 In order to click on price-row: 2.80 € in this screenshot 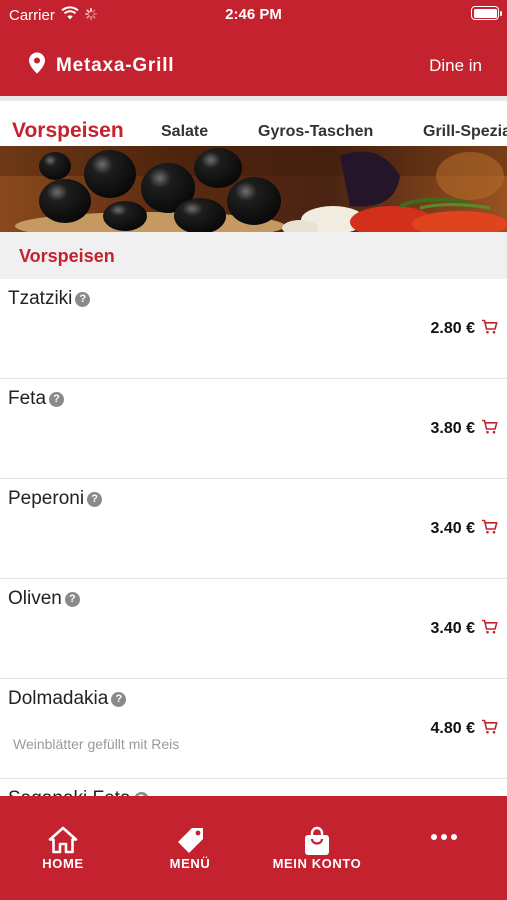, I will do `click(464, 329)`.